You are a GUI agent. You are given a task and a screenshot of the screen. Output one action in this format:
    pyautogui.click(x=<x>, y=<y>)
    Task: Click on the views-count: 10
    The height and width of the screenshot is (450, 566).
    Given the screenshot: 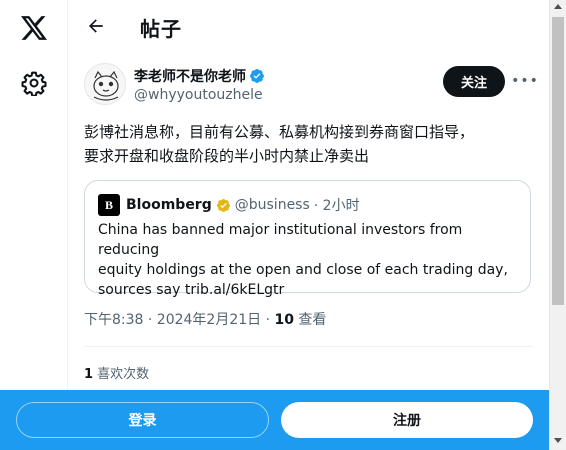 What is the action you would take?
    pyautogui.click(x=284, y=320)
    